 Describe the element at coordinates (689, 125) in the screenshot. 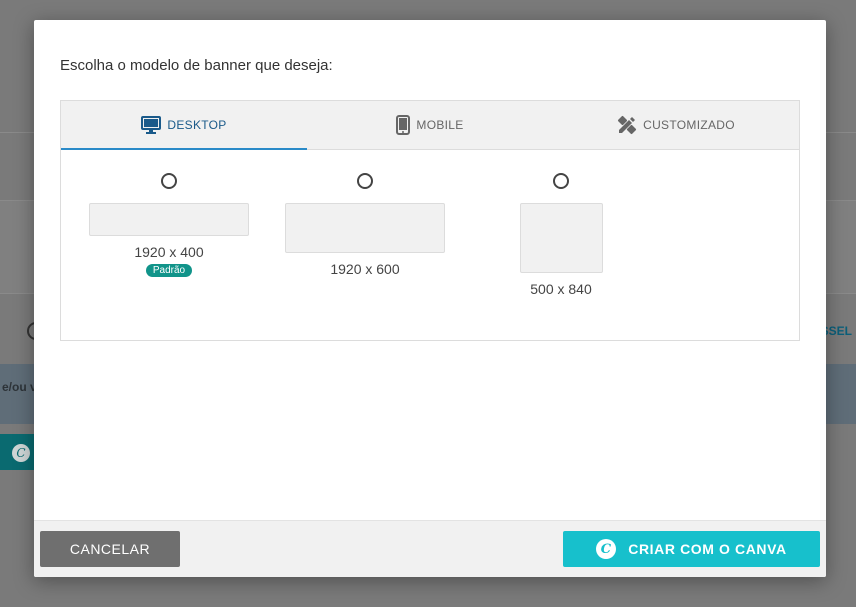

I see `tab-customizado-label: CUSTOMIZADO` at that location.